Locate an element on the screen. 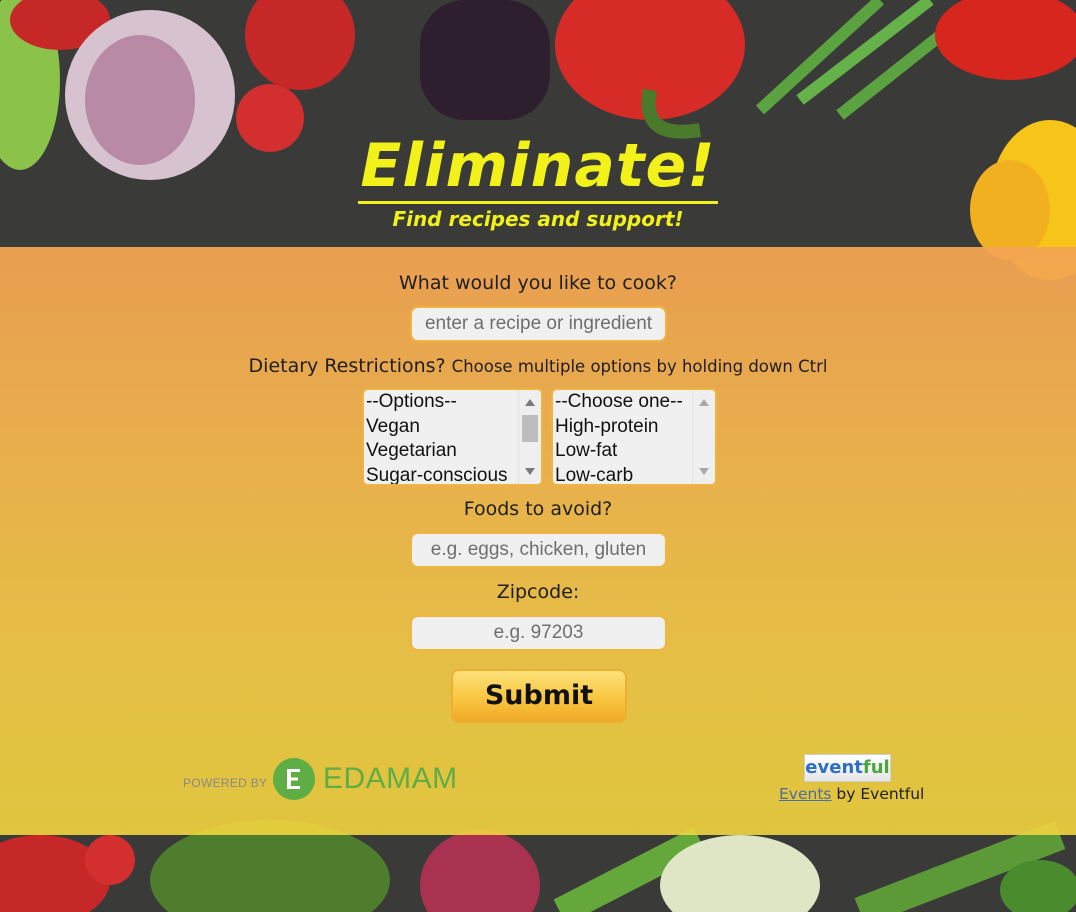  events-by-text: by Eventful is located at coordinates (878, 794).